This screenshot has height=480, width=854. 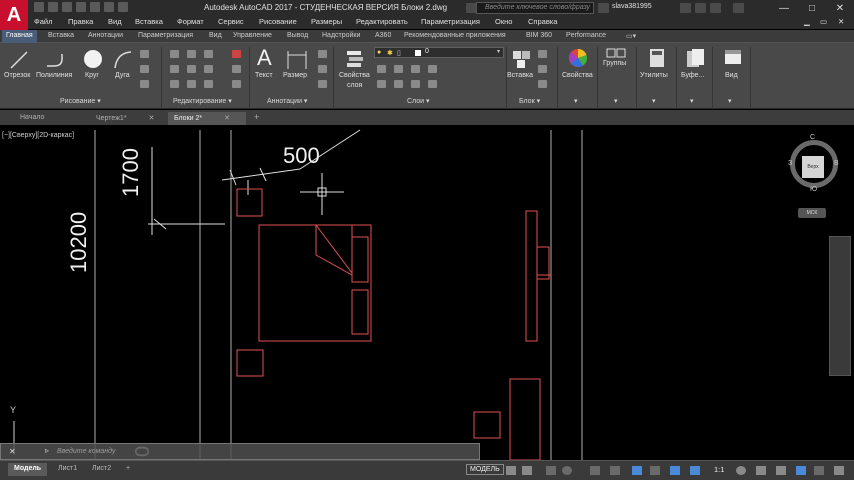 What do you see at coordinates (80, 101) in the screenshot?
I see `draw-panel-title: Рисование ▾` at bounding box center [80, 101].